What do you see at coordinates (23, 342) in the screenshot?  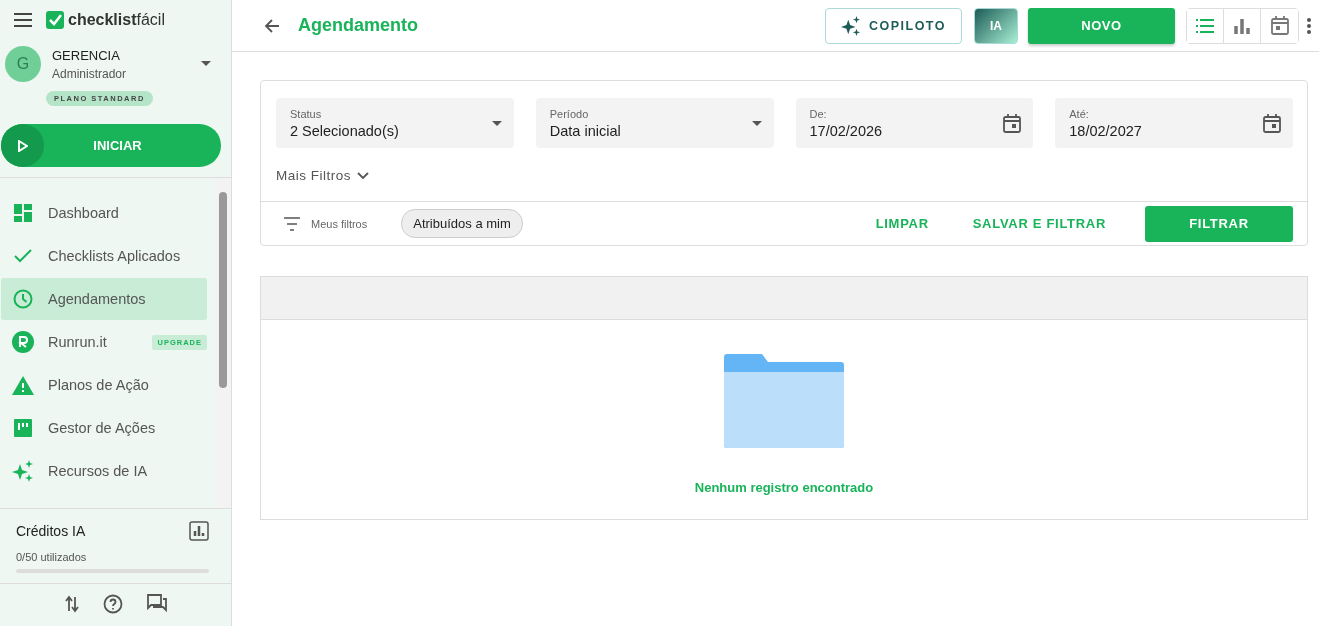 I see `r-logo-icon` at bounding box center [23, 342].